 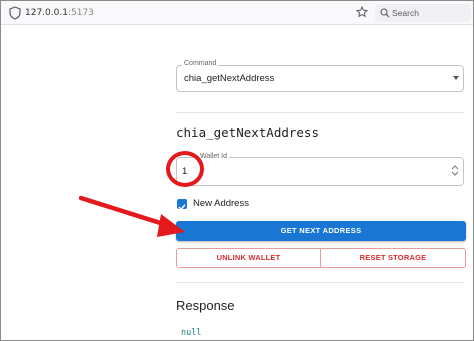 What do you see at coordinates (321, 231) in the screenshot?
I see `get-next-address-button: GET NEXT ADDRESS` at bounding box center [321, 231].